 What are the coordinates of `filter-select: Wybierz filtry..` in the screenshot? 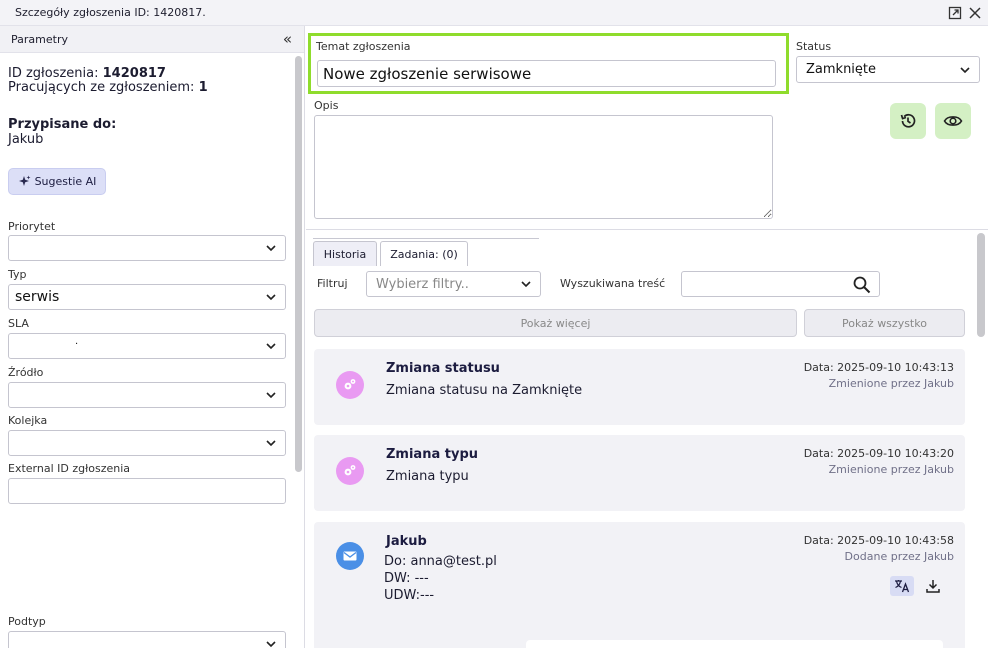 It's located at (453, 284).